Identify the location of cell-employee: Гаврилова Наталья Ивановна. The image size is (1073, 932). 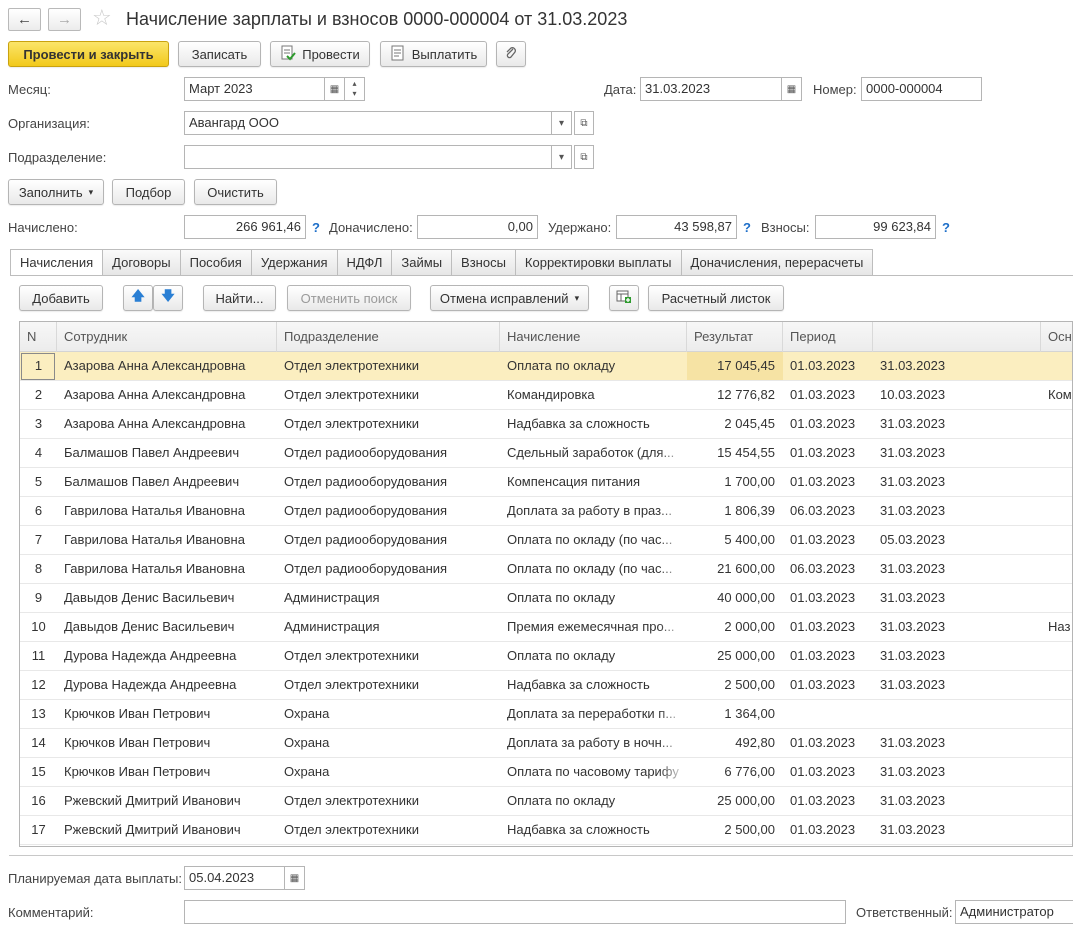
(167, 511).